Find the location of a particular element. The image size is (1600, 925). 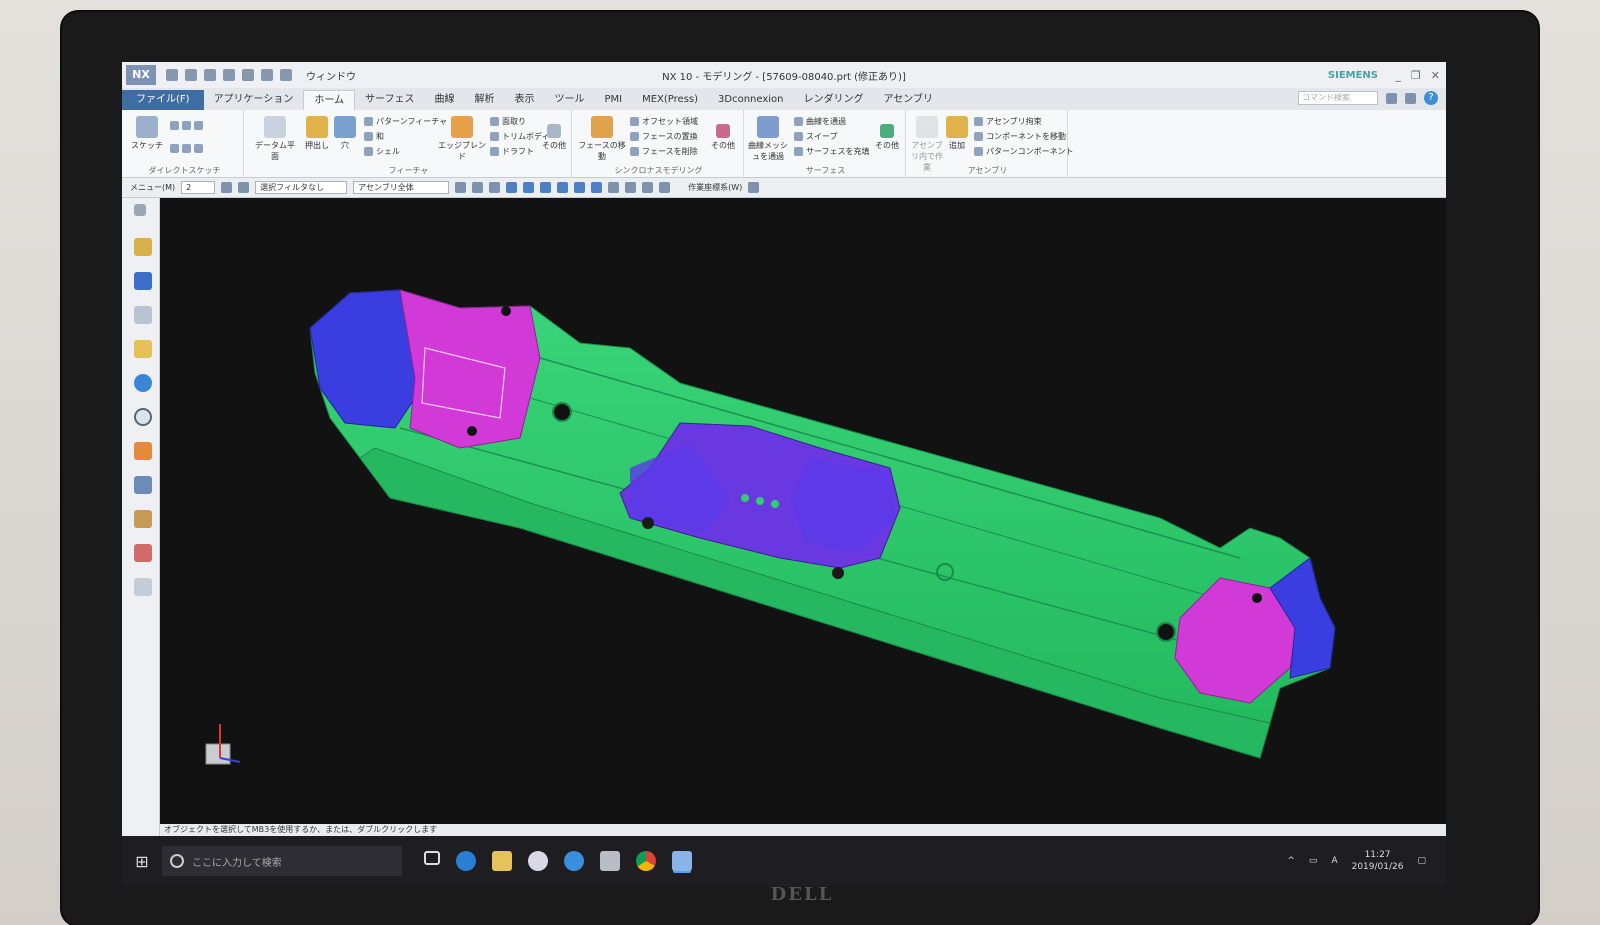

extrude-button: 押出し is located at coordinates (317, 133).